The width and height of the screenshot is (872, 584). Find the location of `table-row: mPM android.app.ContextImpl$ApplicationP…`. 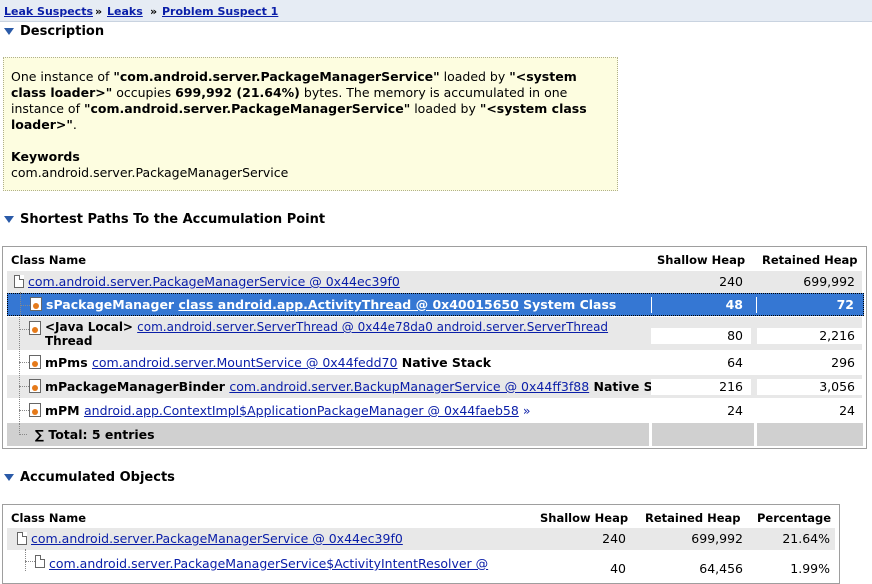

table-row: mPM android.app.ContextImpl$ApplicationP… is located at coordinates (434, 410).